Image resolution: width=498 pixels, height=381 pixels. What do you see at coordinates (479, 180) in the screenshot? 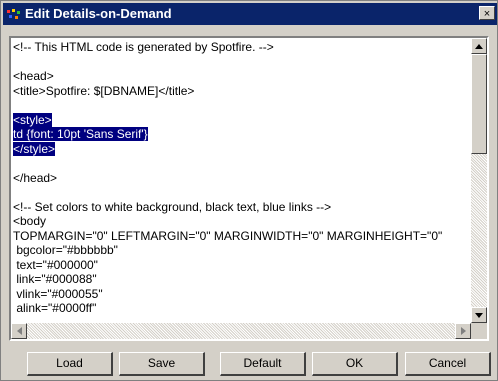
I see `vertical-scrollbar` at bounding box center [479, 180].